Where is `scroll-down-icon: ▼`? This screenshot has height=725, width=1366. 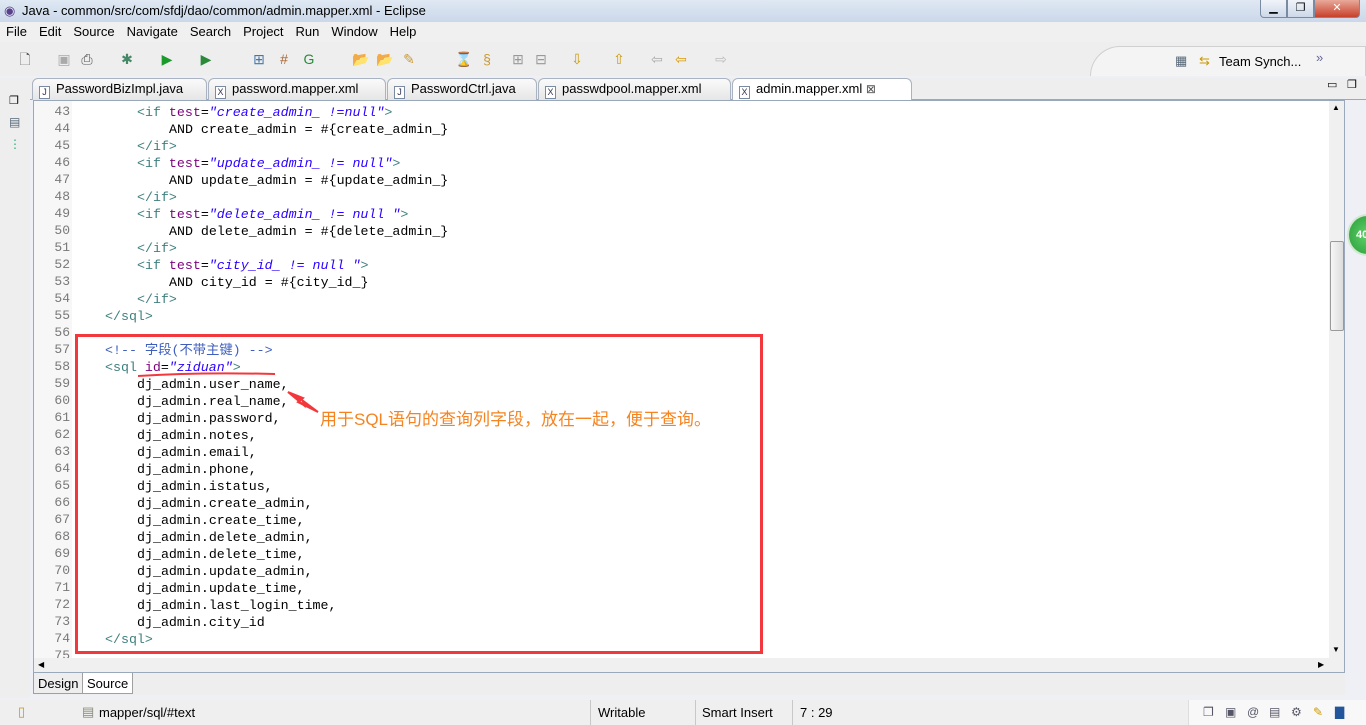
scroll-down-icon: ▼ is located at coordinates (1336, 649).